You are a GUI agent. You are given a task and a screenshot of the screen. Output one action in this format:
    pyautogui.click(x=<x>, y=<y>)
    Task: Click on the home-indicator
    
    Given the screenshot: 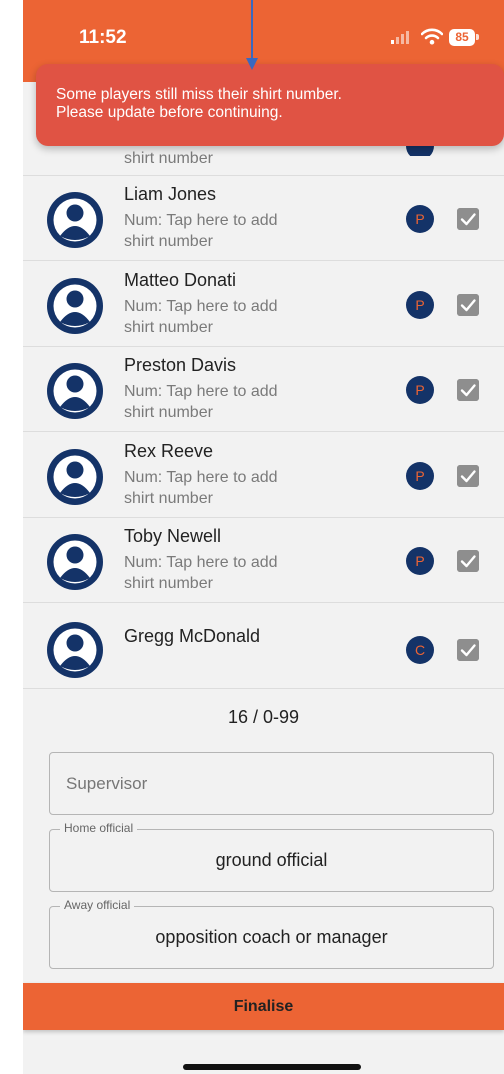 What is the action you would take?
    pyautogui.click(x=272, y=1067)
    